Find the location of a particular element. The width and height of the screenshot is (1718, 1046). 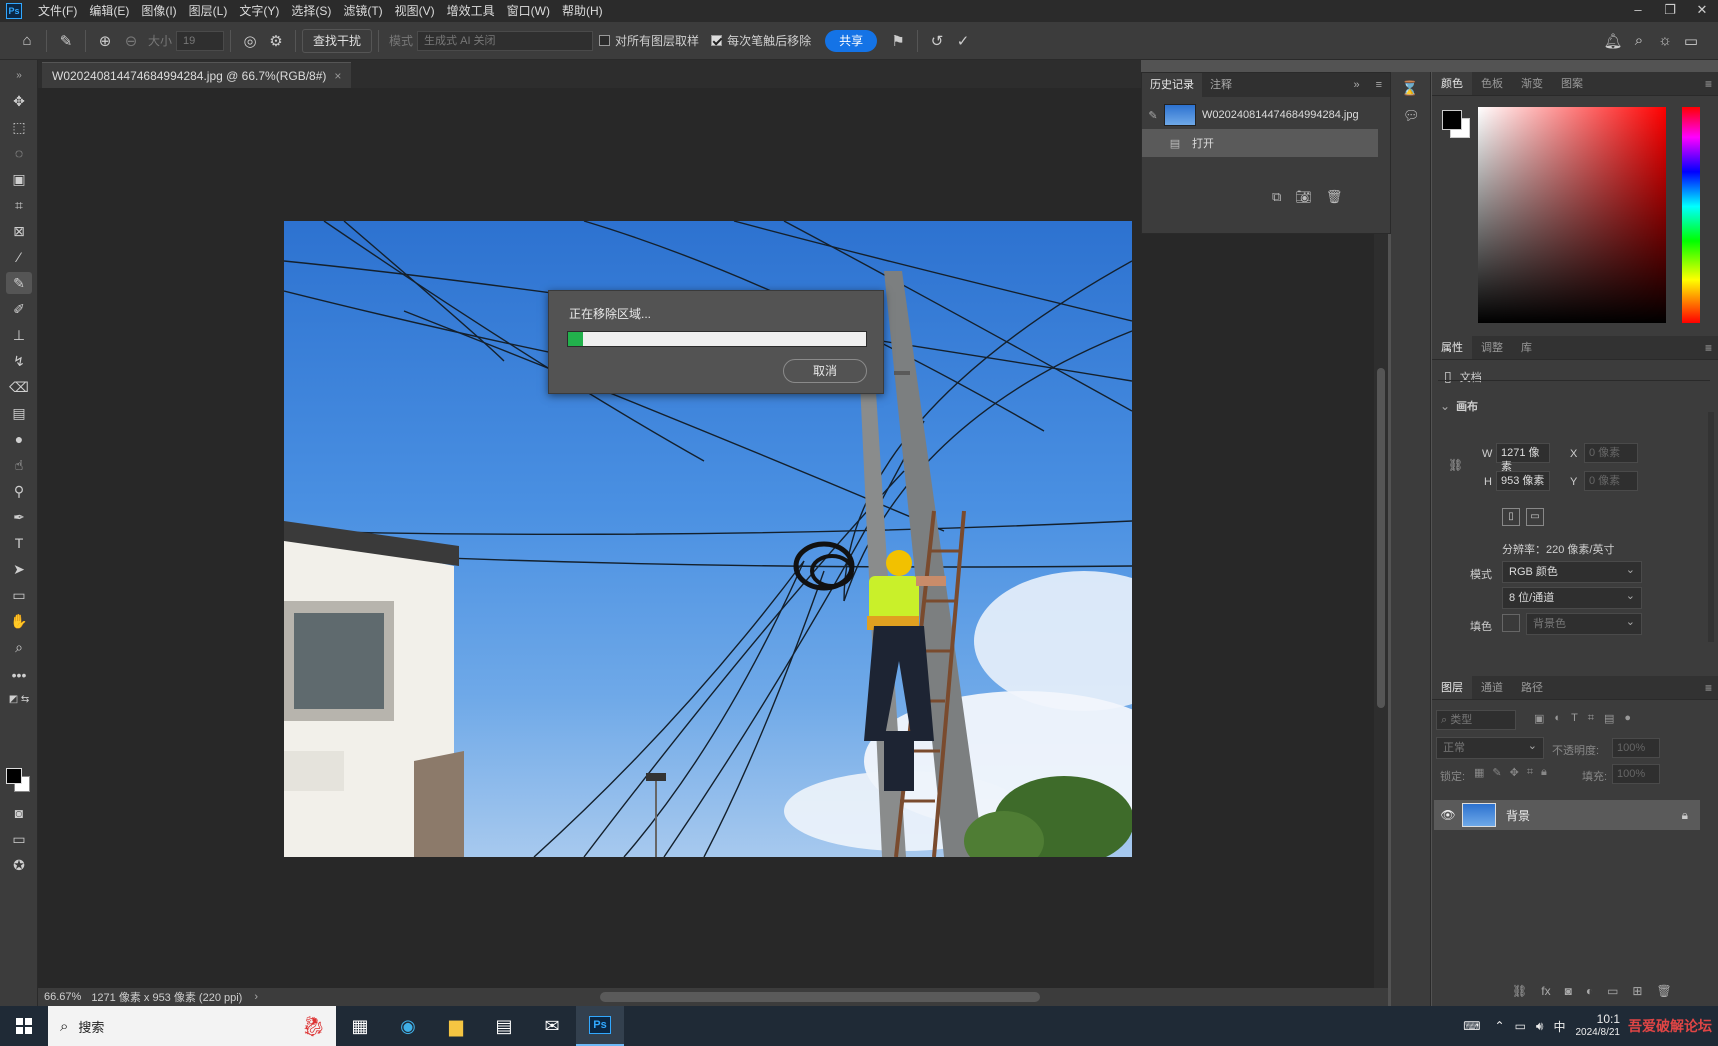

home-icon: ⌂ is located at coordinates (27, 41).